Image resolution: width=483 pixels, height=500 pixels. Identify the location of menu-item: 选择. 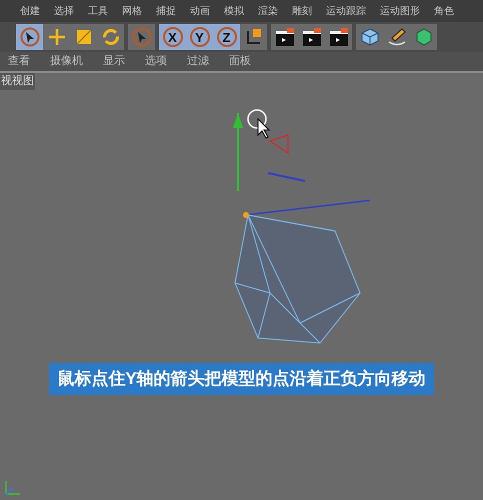
(64, 11).